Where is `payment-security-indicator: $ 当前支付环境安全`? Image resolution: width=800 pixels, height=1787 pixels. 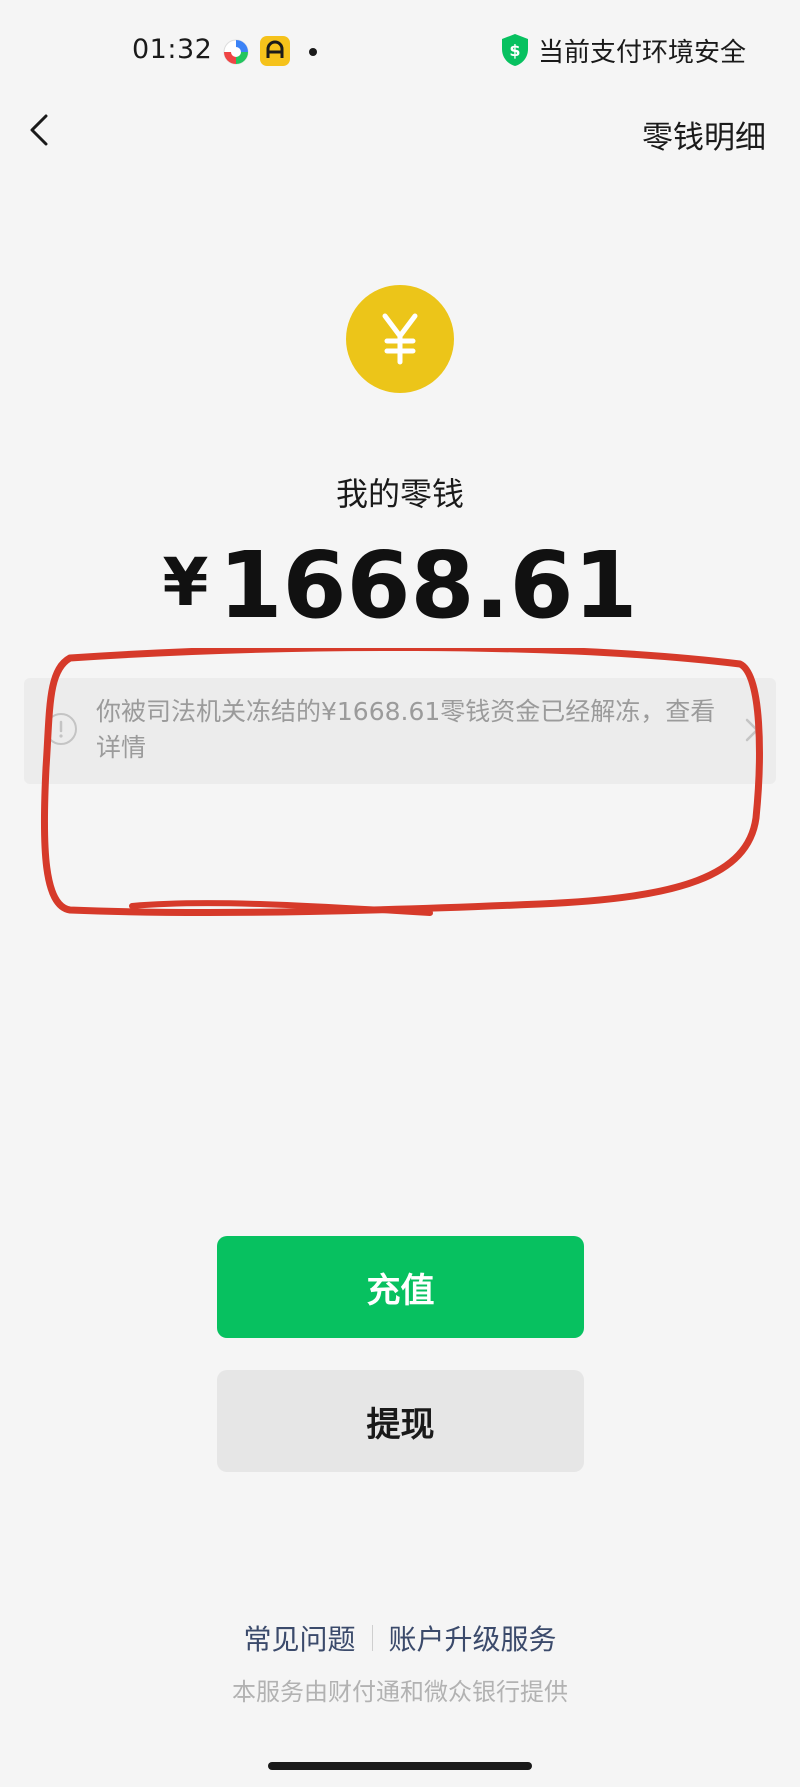 payment-security-indicator: $ 当前支付环境安全 is located at coordinates (623, 50).